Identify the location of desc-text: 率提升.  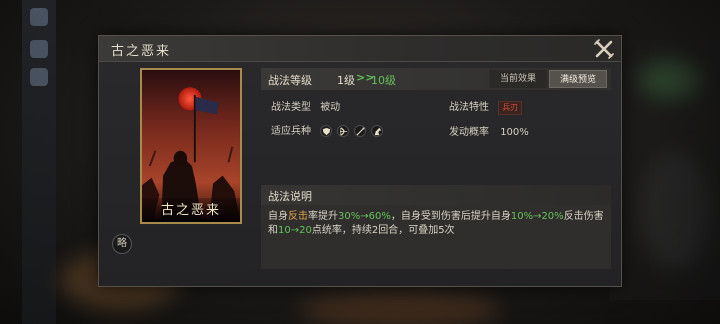
(323, 216).